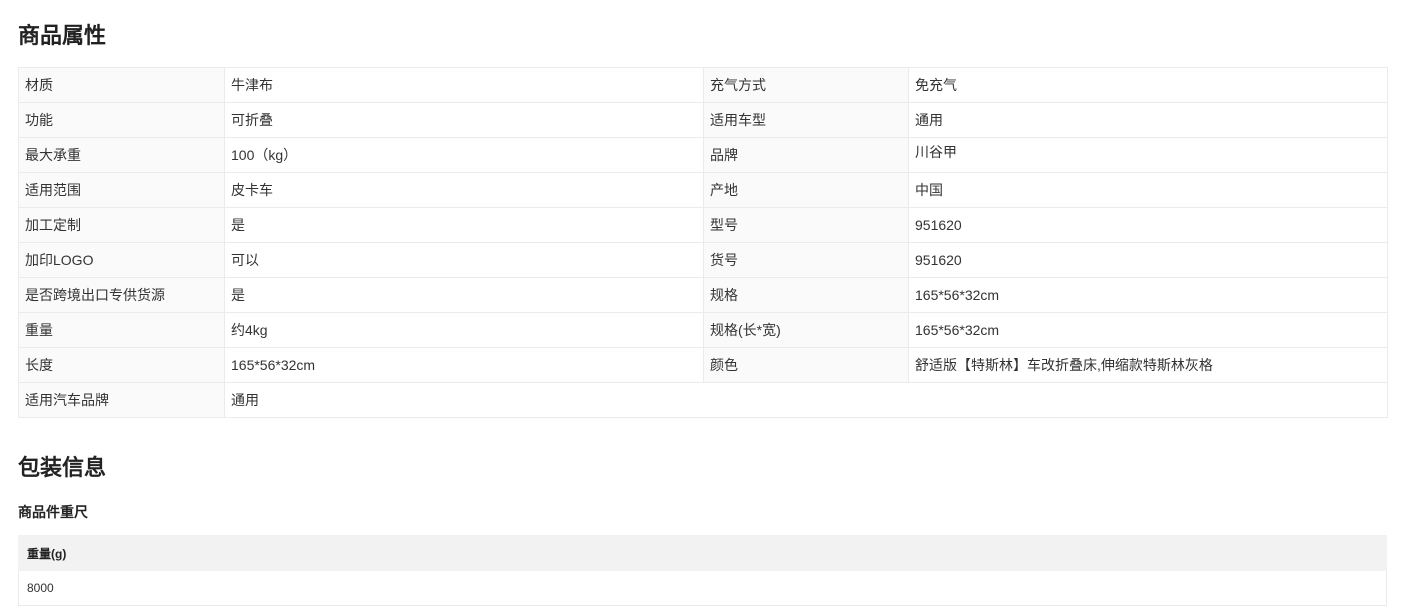  I want to click on attr-label: 是否跨境出口专供货源, so click(121, 295).